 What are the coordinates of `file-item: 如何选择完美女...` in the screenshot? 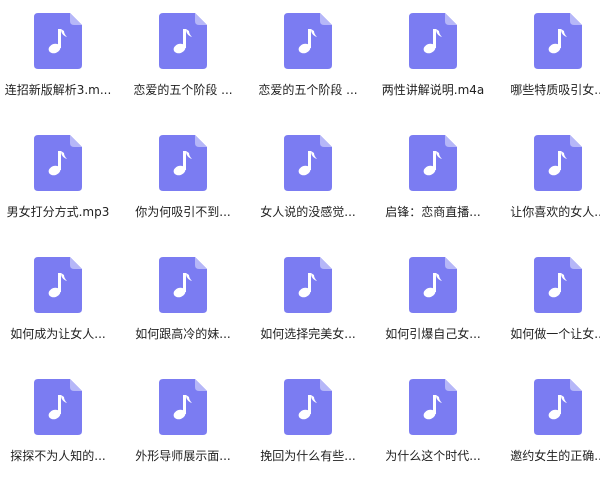 It's located at (312, 303).